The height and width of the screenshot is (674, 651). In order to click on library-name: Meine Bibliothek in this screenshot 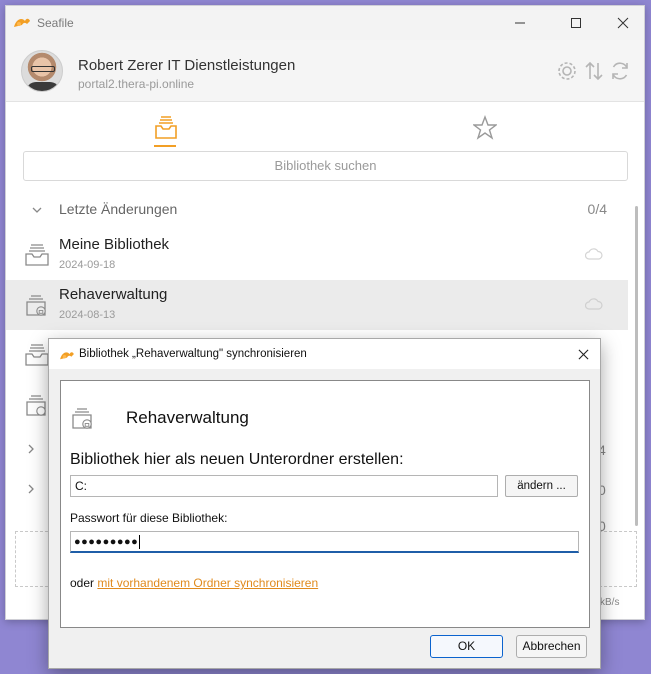, I will do `click(114, 244)`.